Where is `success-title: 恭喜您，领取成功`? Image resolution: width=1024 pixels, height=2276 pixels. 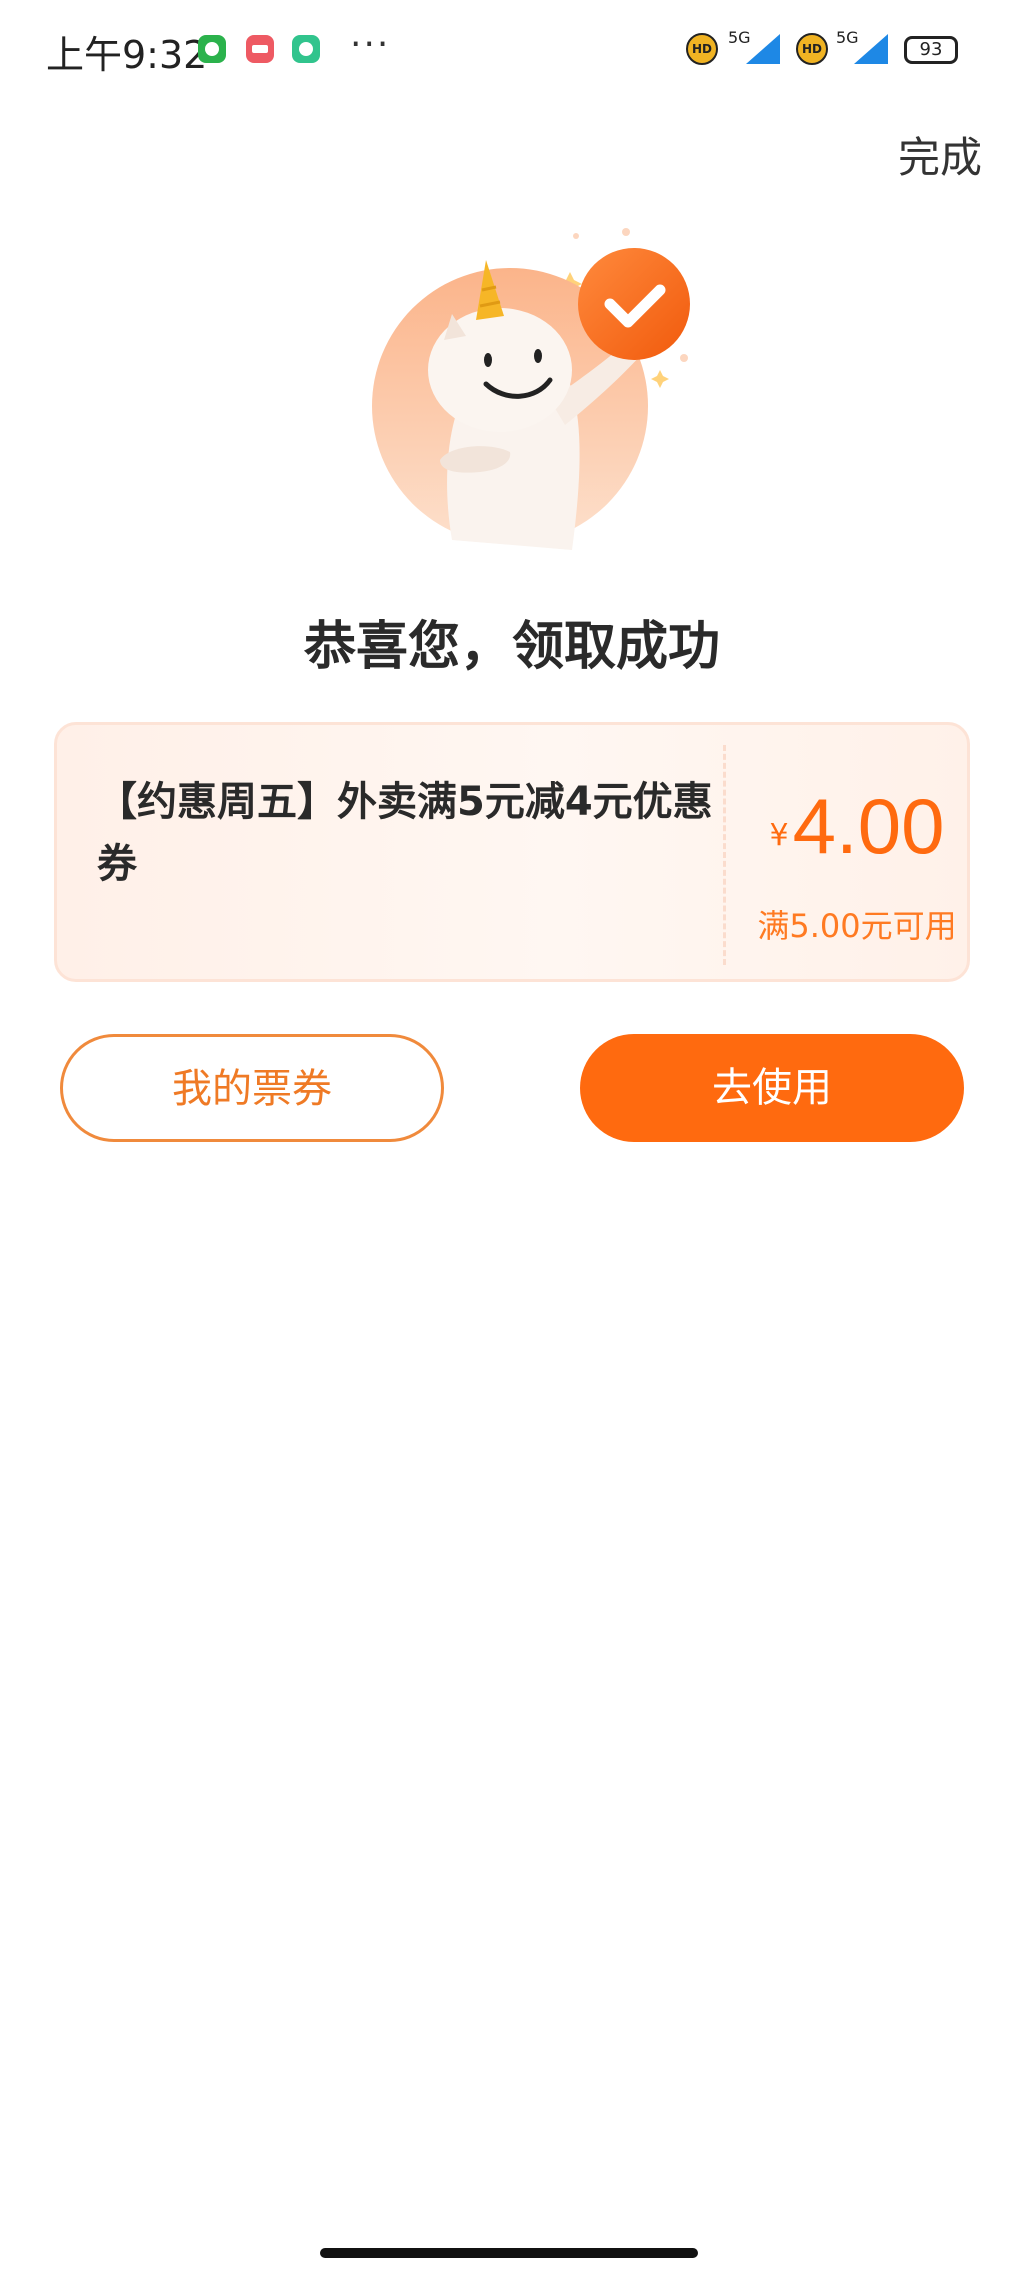 success-title: 恭喜您，领取成功 is located at coordinates (511, 647).